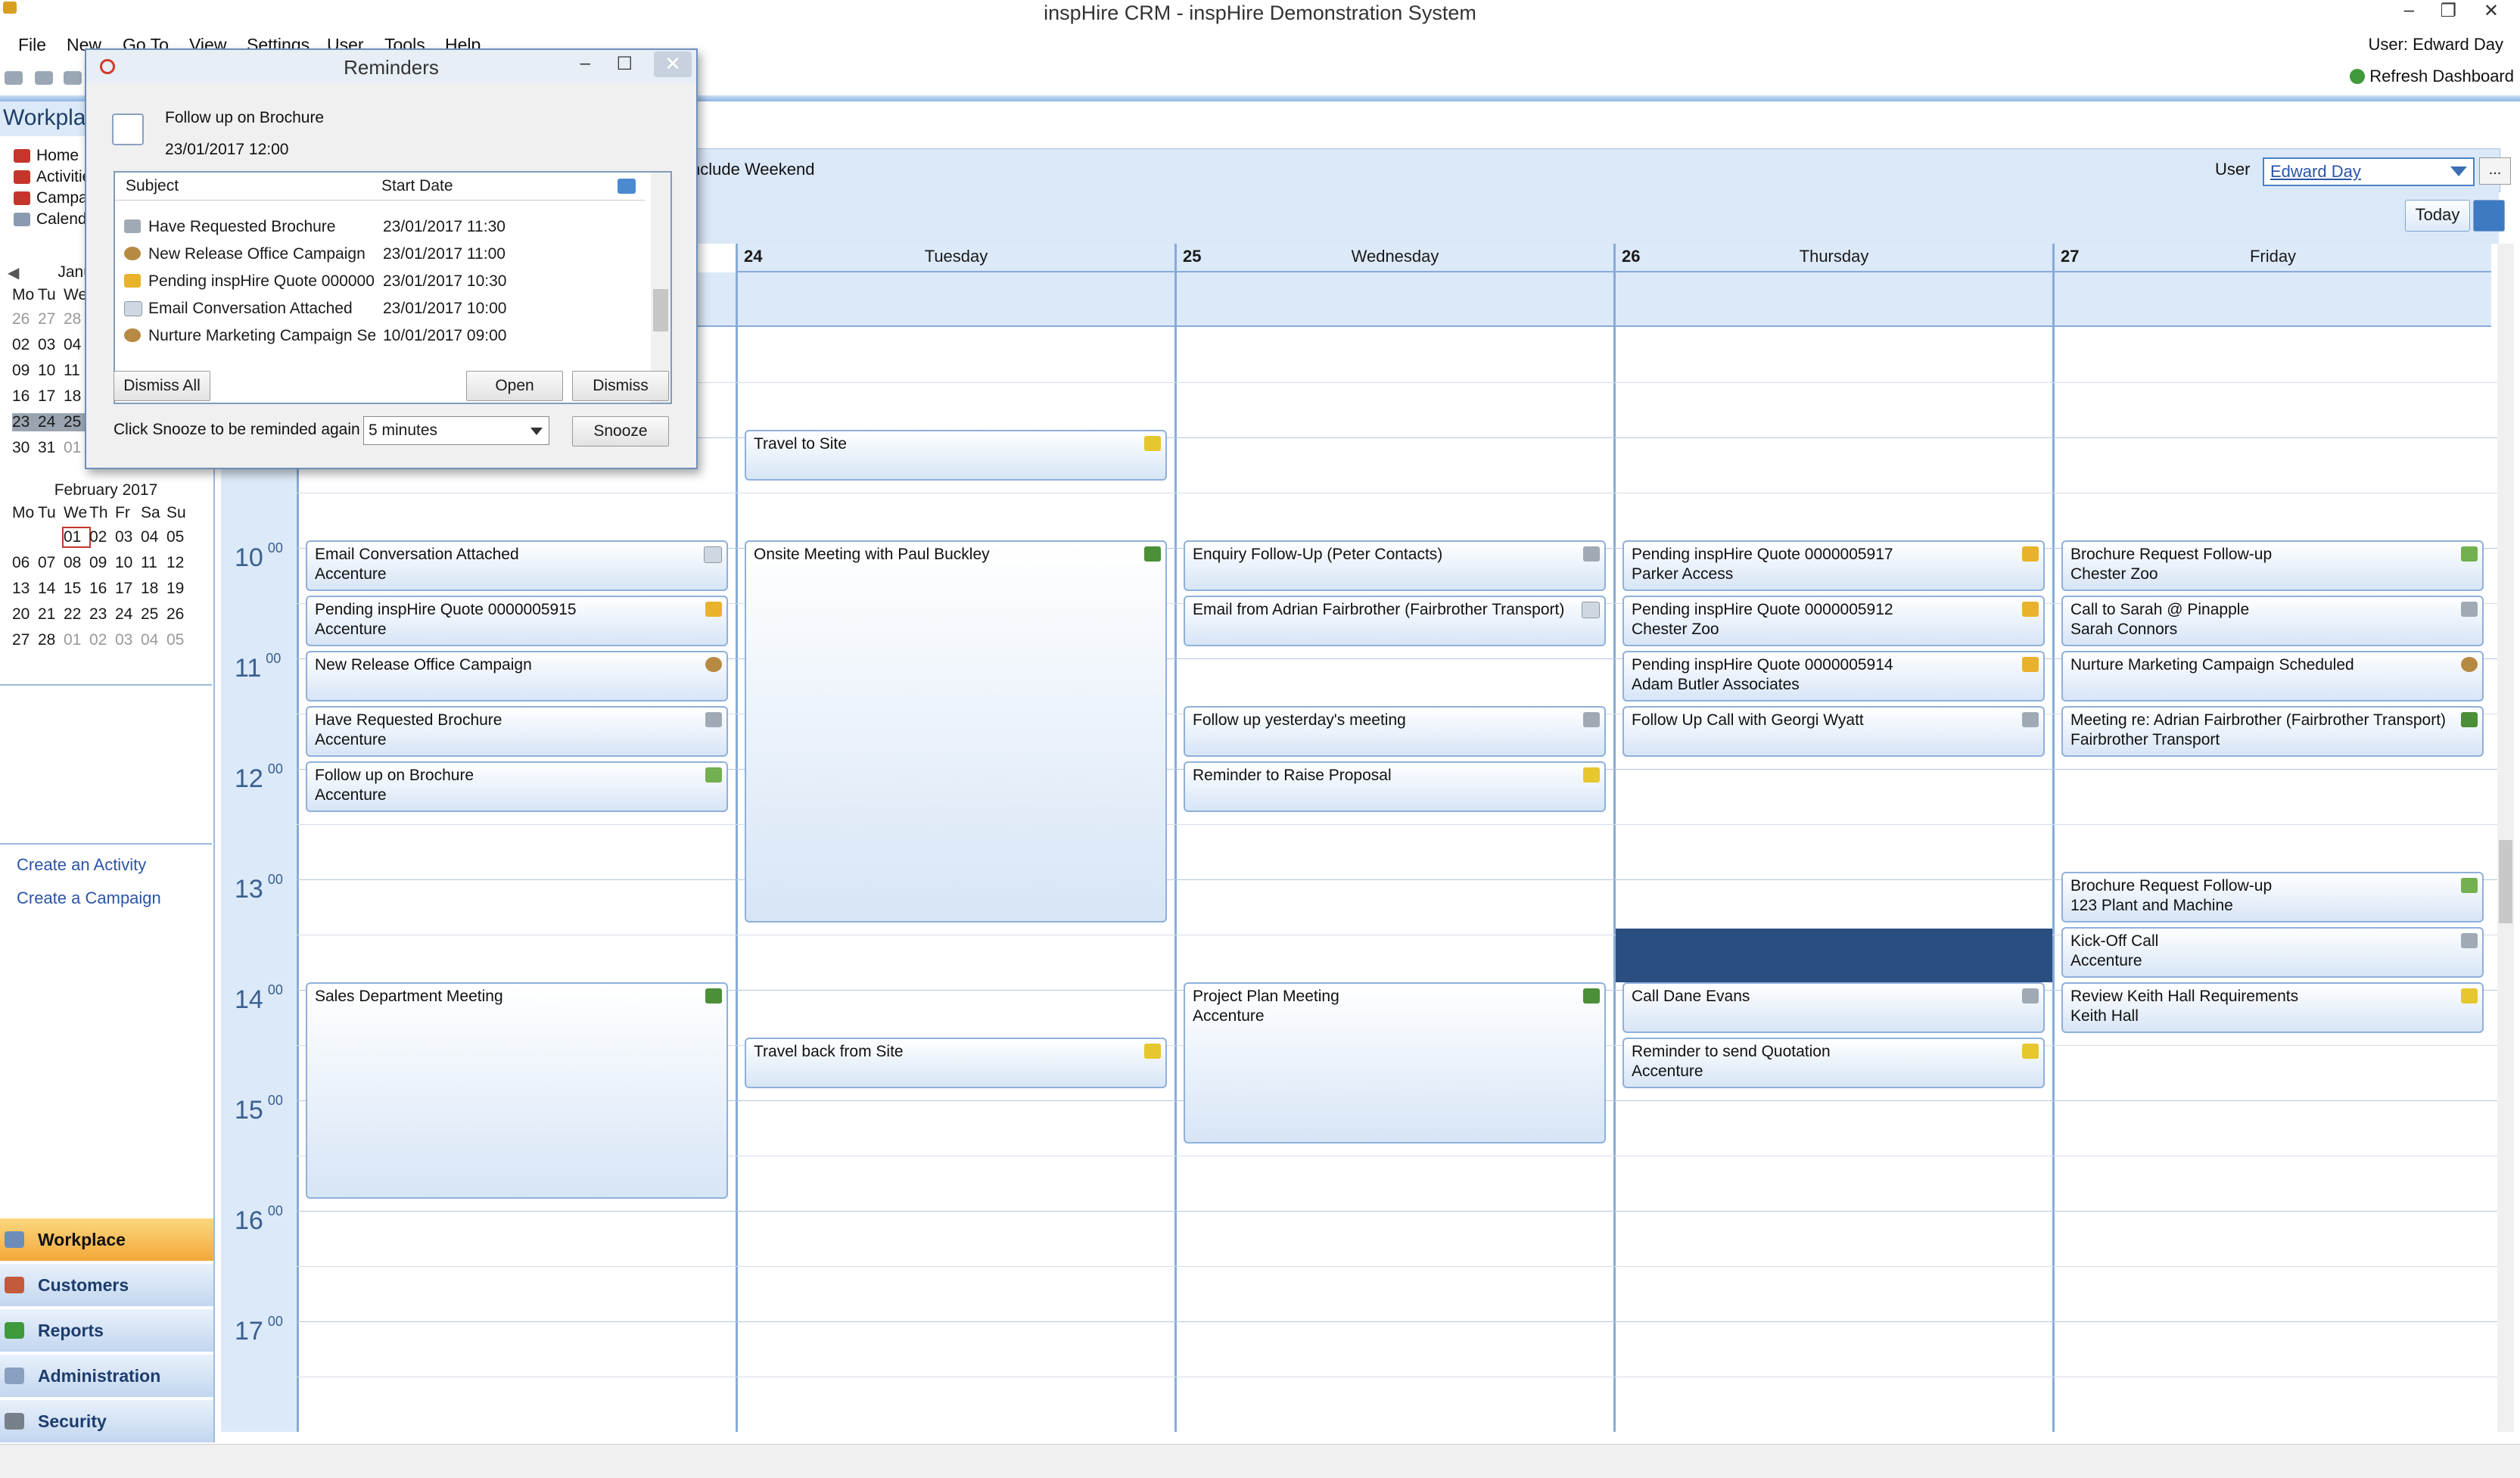 This screenshot has height=1478, width=2520. I want to click on current-reminder-subject: Follow up on Brochure, so click(245, 118).